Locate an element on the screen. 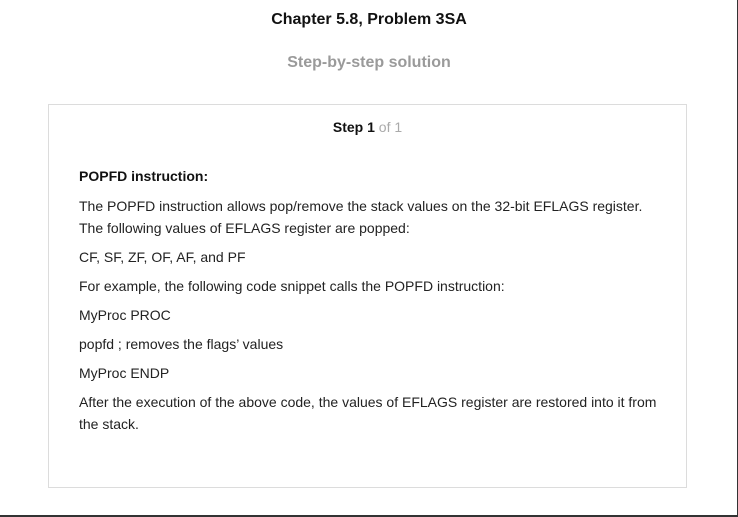 The height and width of the screenshot is (517, 738). solution-paragraph: CF, SF, ZF, OF, AF, and PF is located at coordinates (162, 257).